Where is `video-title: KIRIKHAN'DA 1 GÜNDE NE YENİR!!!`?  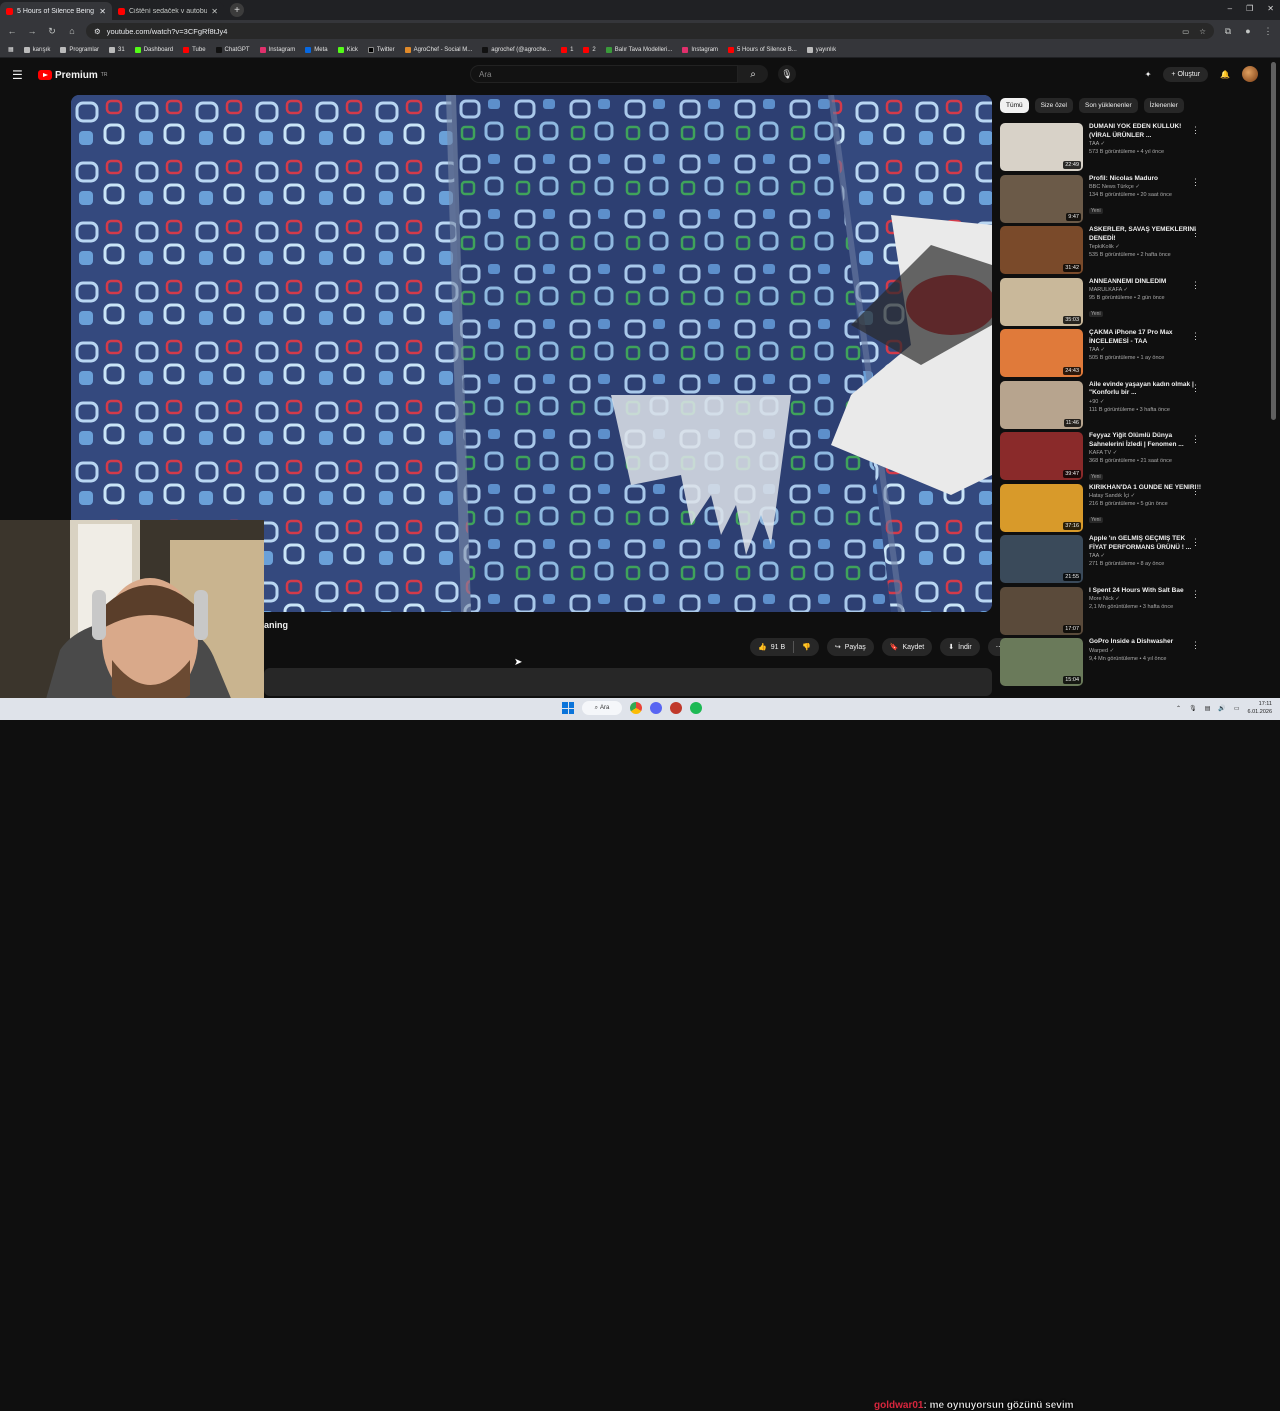
video-title: KIRIKHAN'DA 1 GÜNDE NE YENİR!!! is located at coordinates (1146, 488).